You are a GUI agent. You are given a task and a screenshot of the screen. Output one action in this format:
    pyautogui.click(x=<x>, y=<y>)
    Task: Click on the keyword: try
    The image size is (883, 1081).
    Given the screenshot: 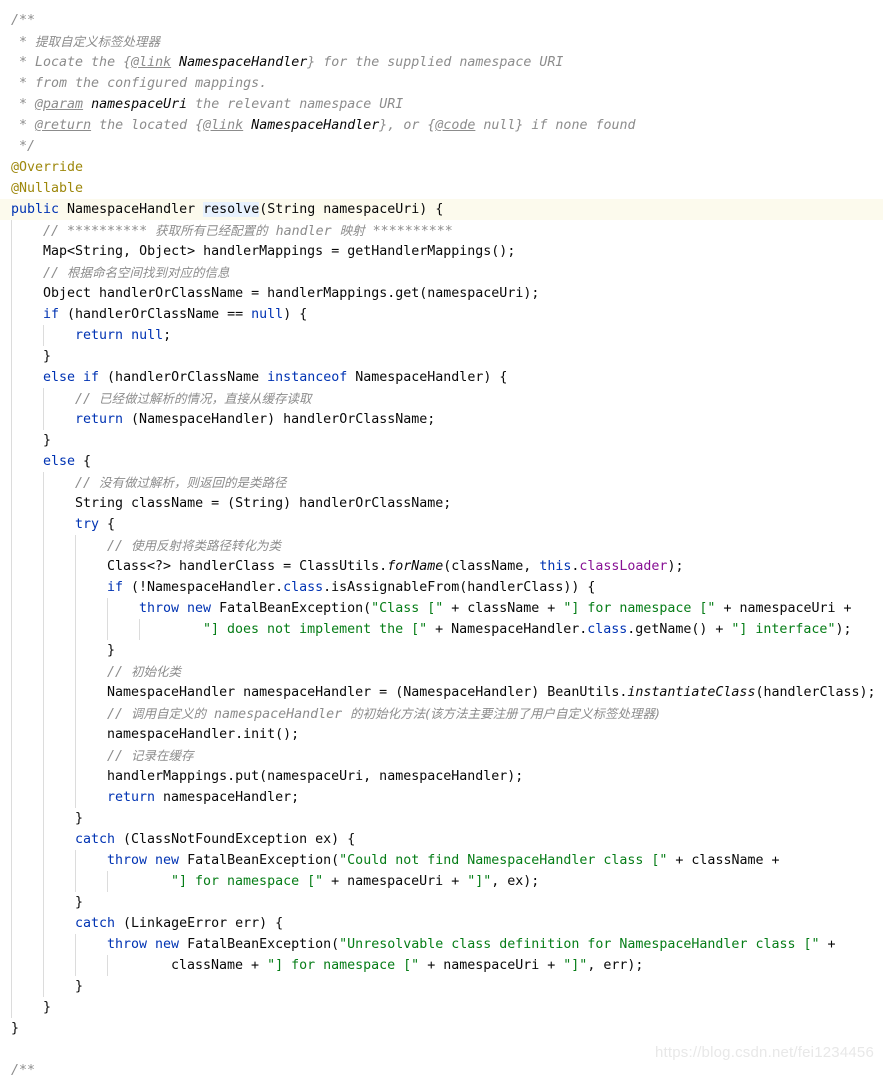 What is the action you would take?
    pyautogui.click(x=87, y=524)
    